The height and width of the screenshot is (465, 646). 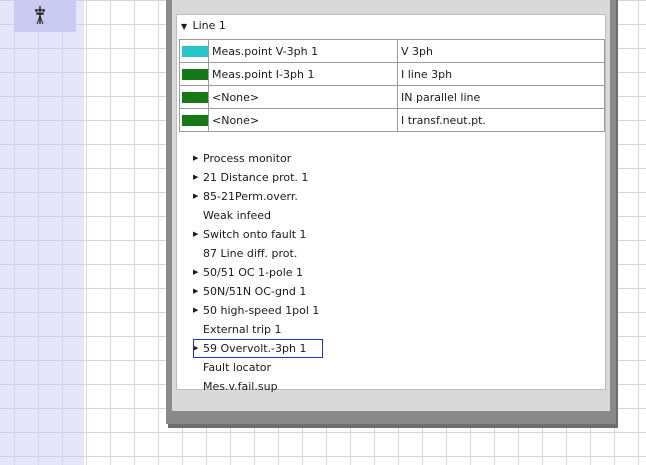 I want to click on measuring-point-type: V 3ph, so click(x=501, y=51).